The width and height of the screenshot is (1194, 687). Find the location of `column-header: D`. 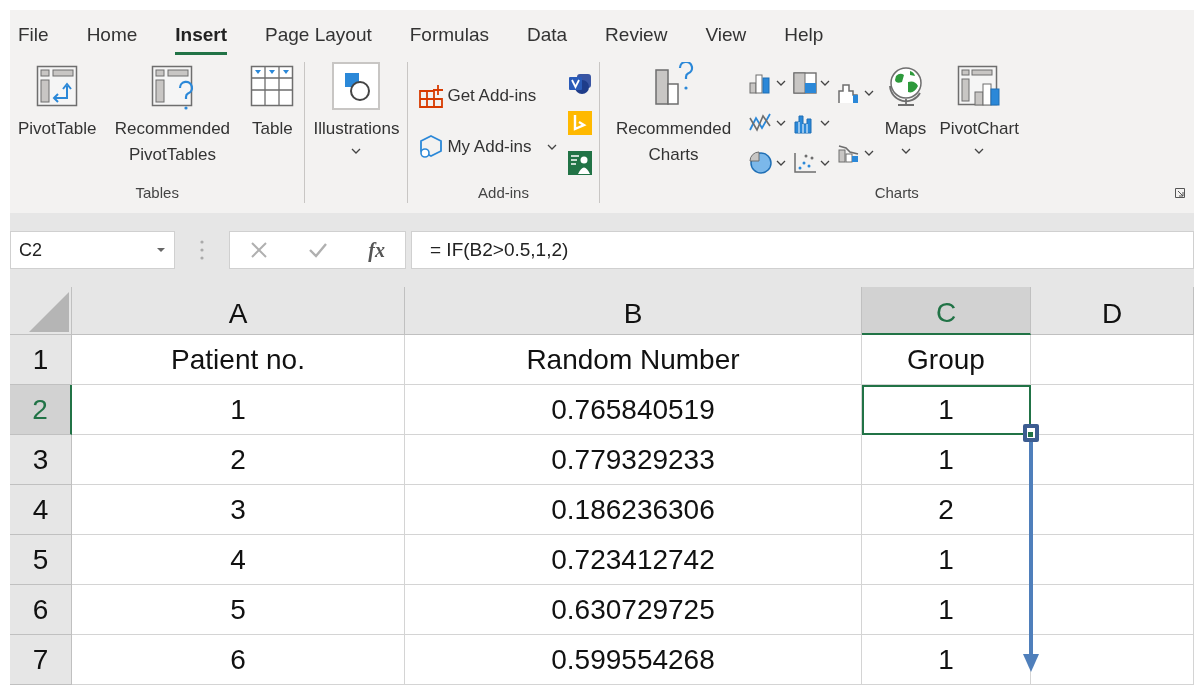

column-header: D is located at coordinates (1112, 311).